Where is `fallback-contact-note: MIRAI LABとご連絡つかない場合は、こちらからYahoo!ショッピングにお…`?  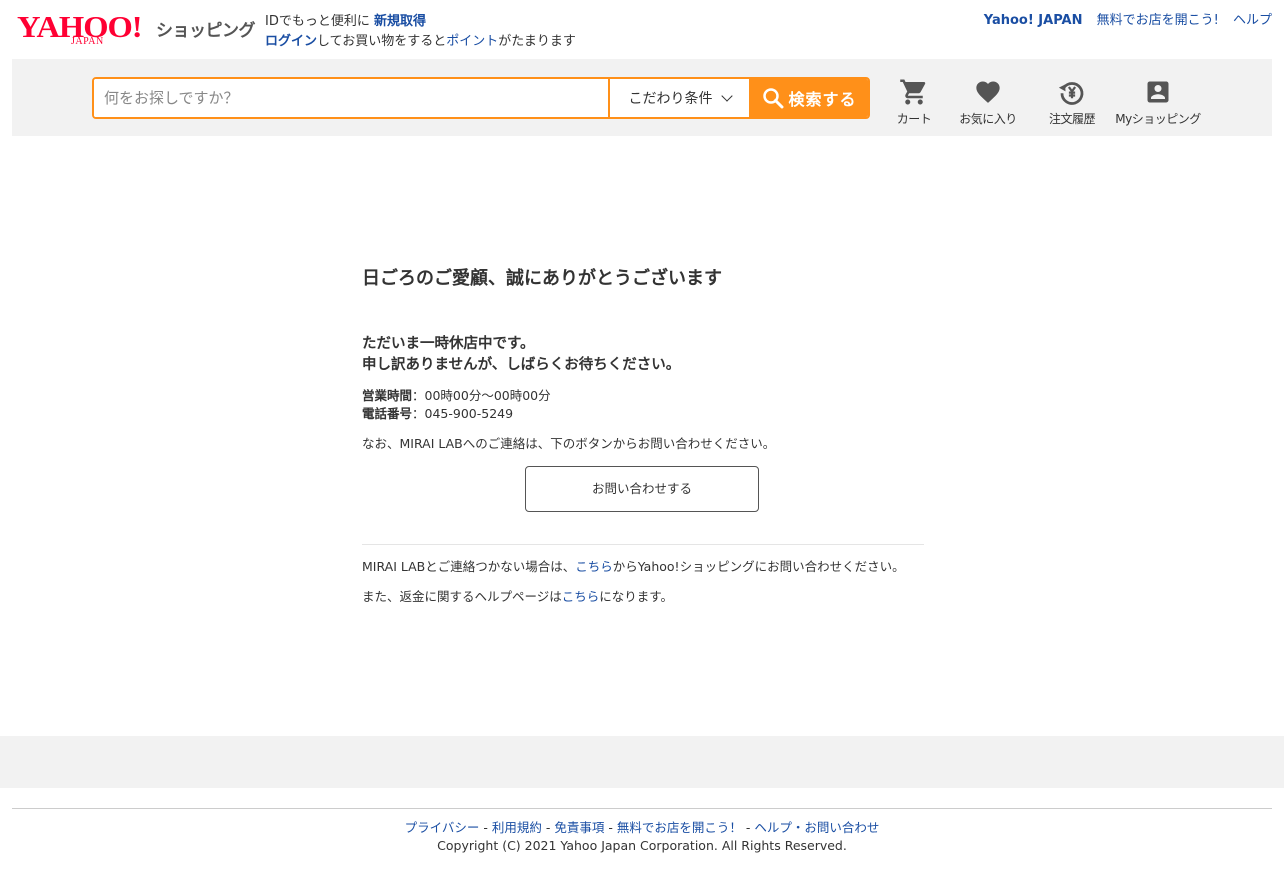 fallback-contact-note: MIRAI LABとご連絡つかない場合は、こちらからYahoo!ショッピングにお… is located at coordinates (643, 567).